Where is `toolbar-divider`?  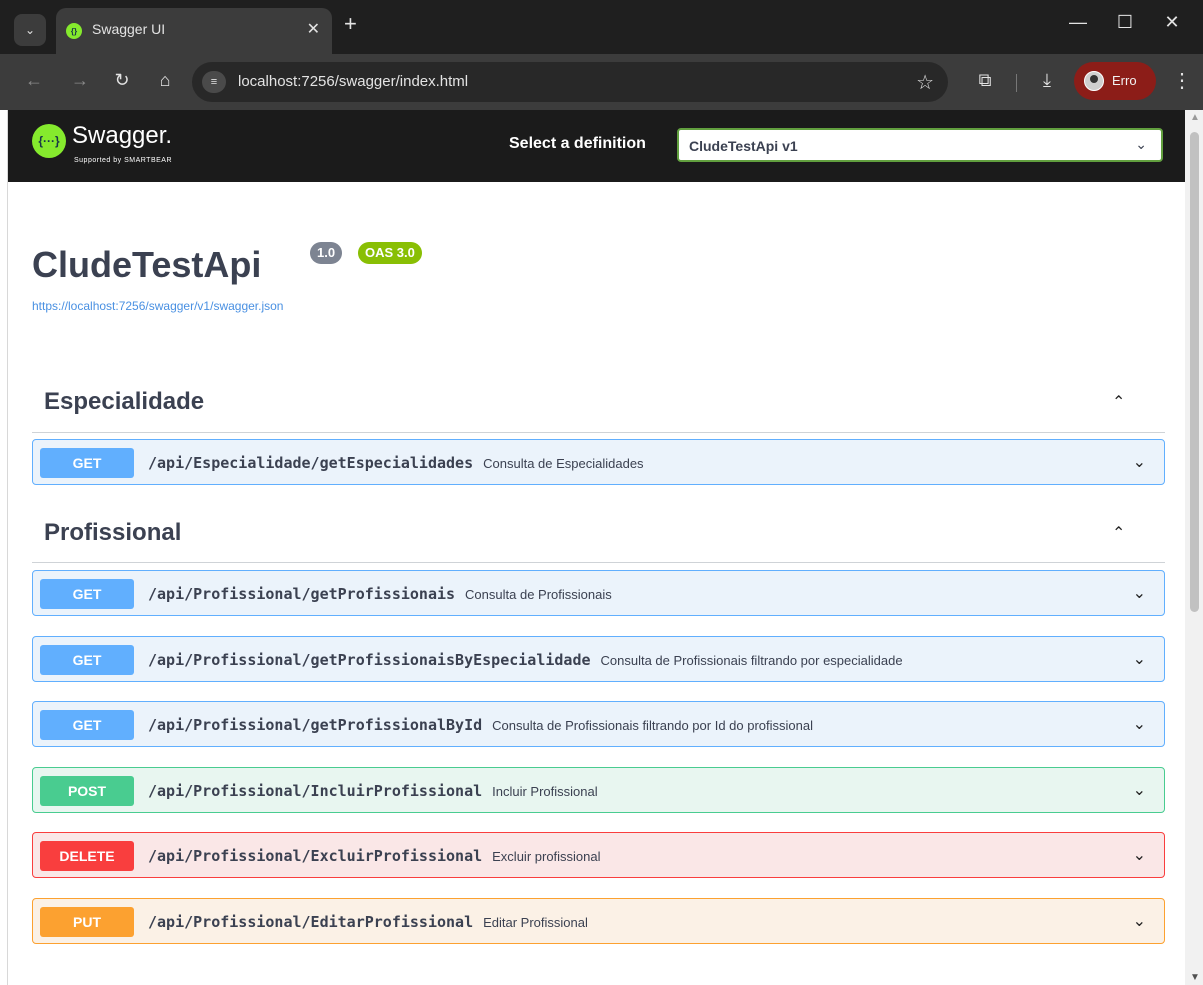 toolbar-divider is located at coordinates (1016, 83).